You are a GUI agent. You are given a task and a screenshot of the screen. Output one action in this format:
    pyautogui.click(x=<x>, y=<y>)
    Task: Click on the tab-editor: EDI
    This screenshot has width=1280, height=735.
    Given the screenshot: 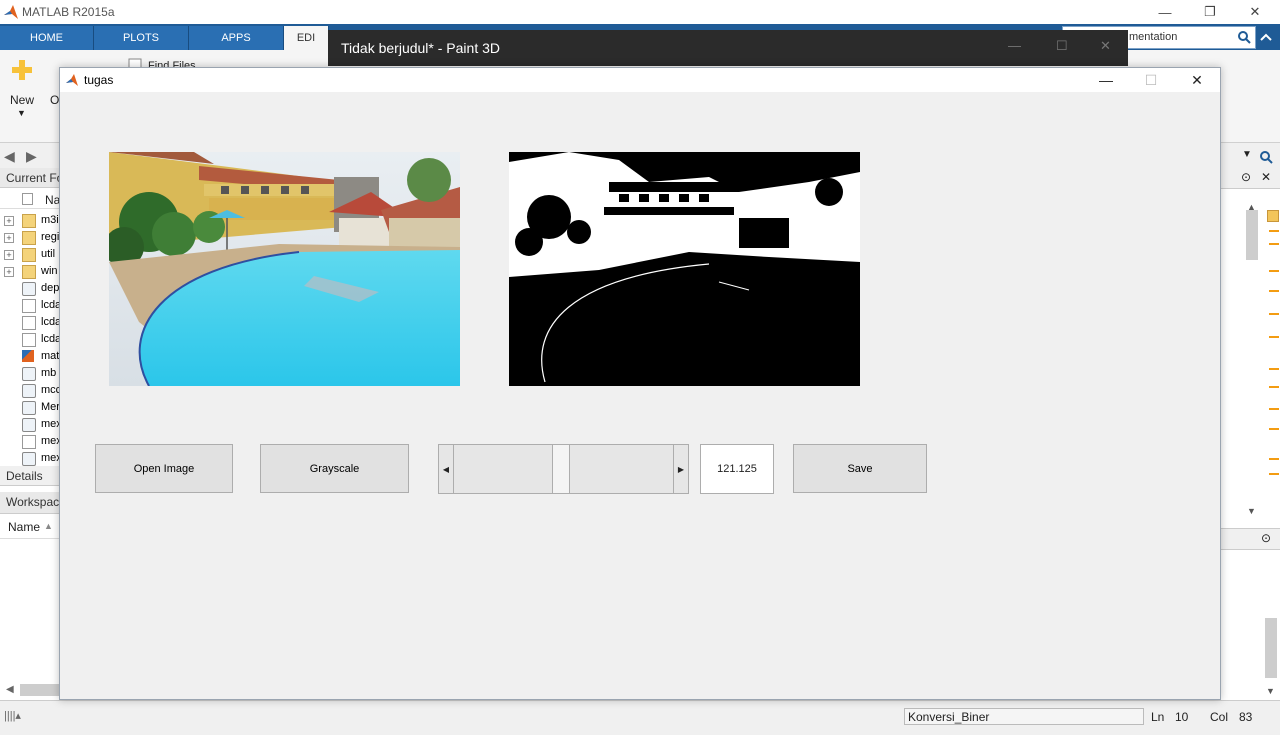 What is the action you would take?
    pyautogui.click(x=306, y=38)
    